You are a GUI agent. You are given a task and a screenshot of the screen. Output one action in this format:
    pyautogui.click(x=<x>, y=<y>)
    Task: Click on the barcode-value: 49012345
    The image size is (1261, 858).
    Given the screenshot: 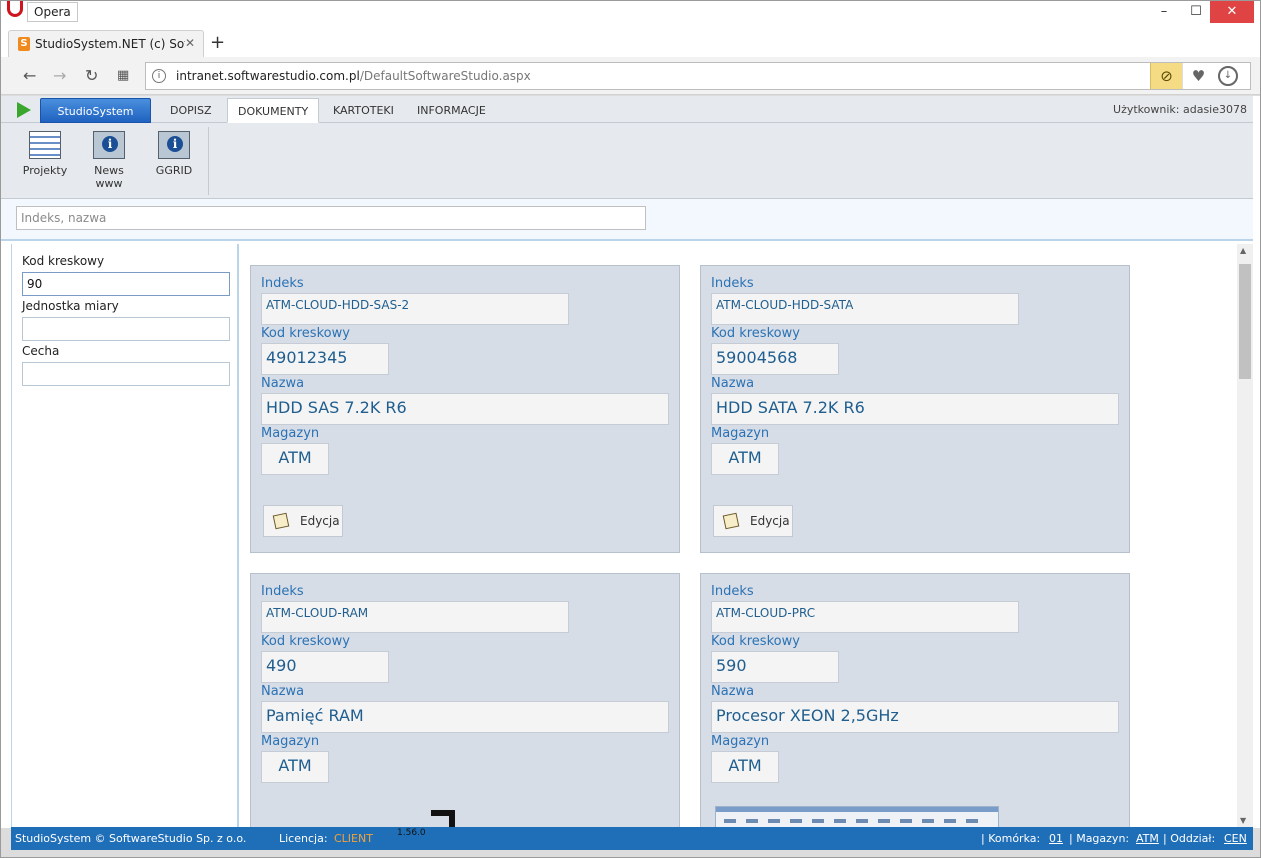 What is the action you would take?
    pyautogui.click(x=325, y=359)
    